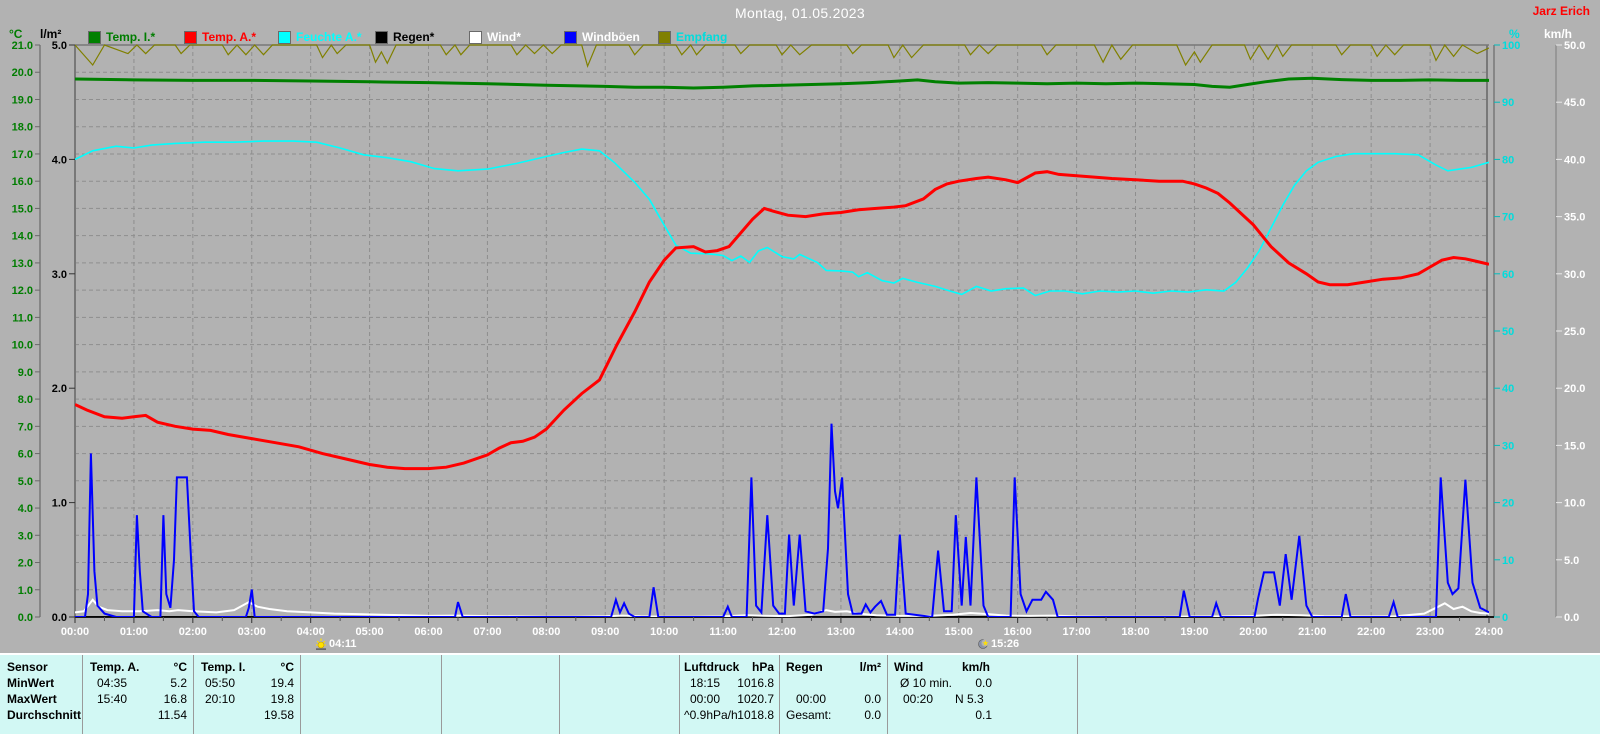 Image resolution: width=1600 pixels, height=734 pixels. Describe the element at coordinates (22, 155) in the screenshot. I see `temp-tick-label: 17.0` at that location.